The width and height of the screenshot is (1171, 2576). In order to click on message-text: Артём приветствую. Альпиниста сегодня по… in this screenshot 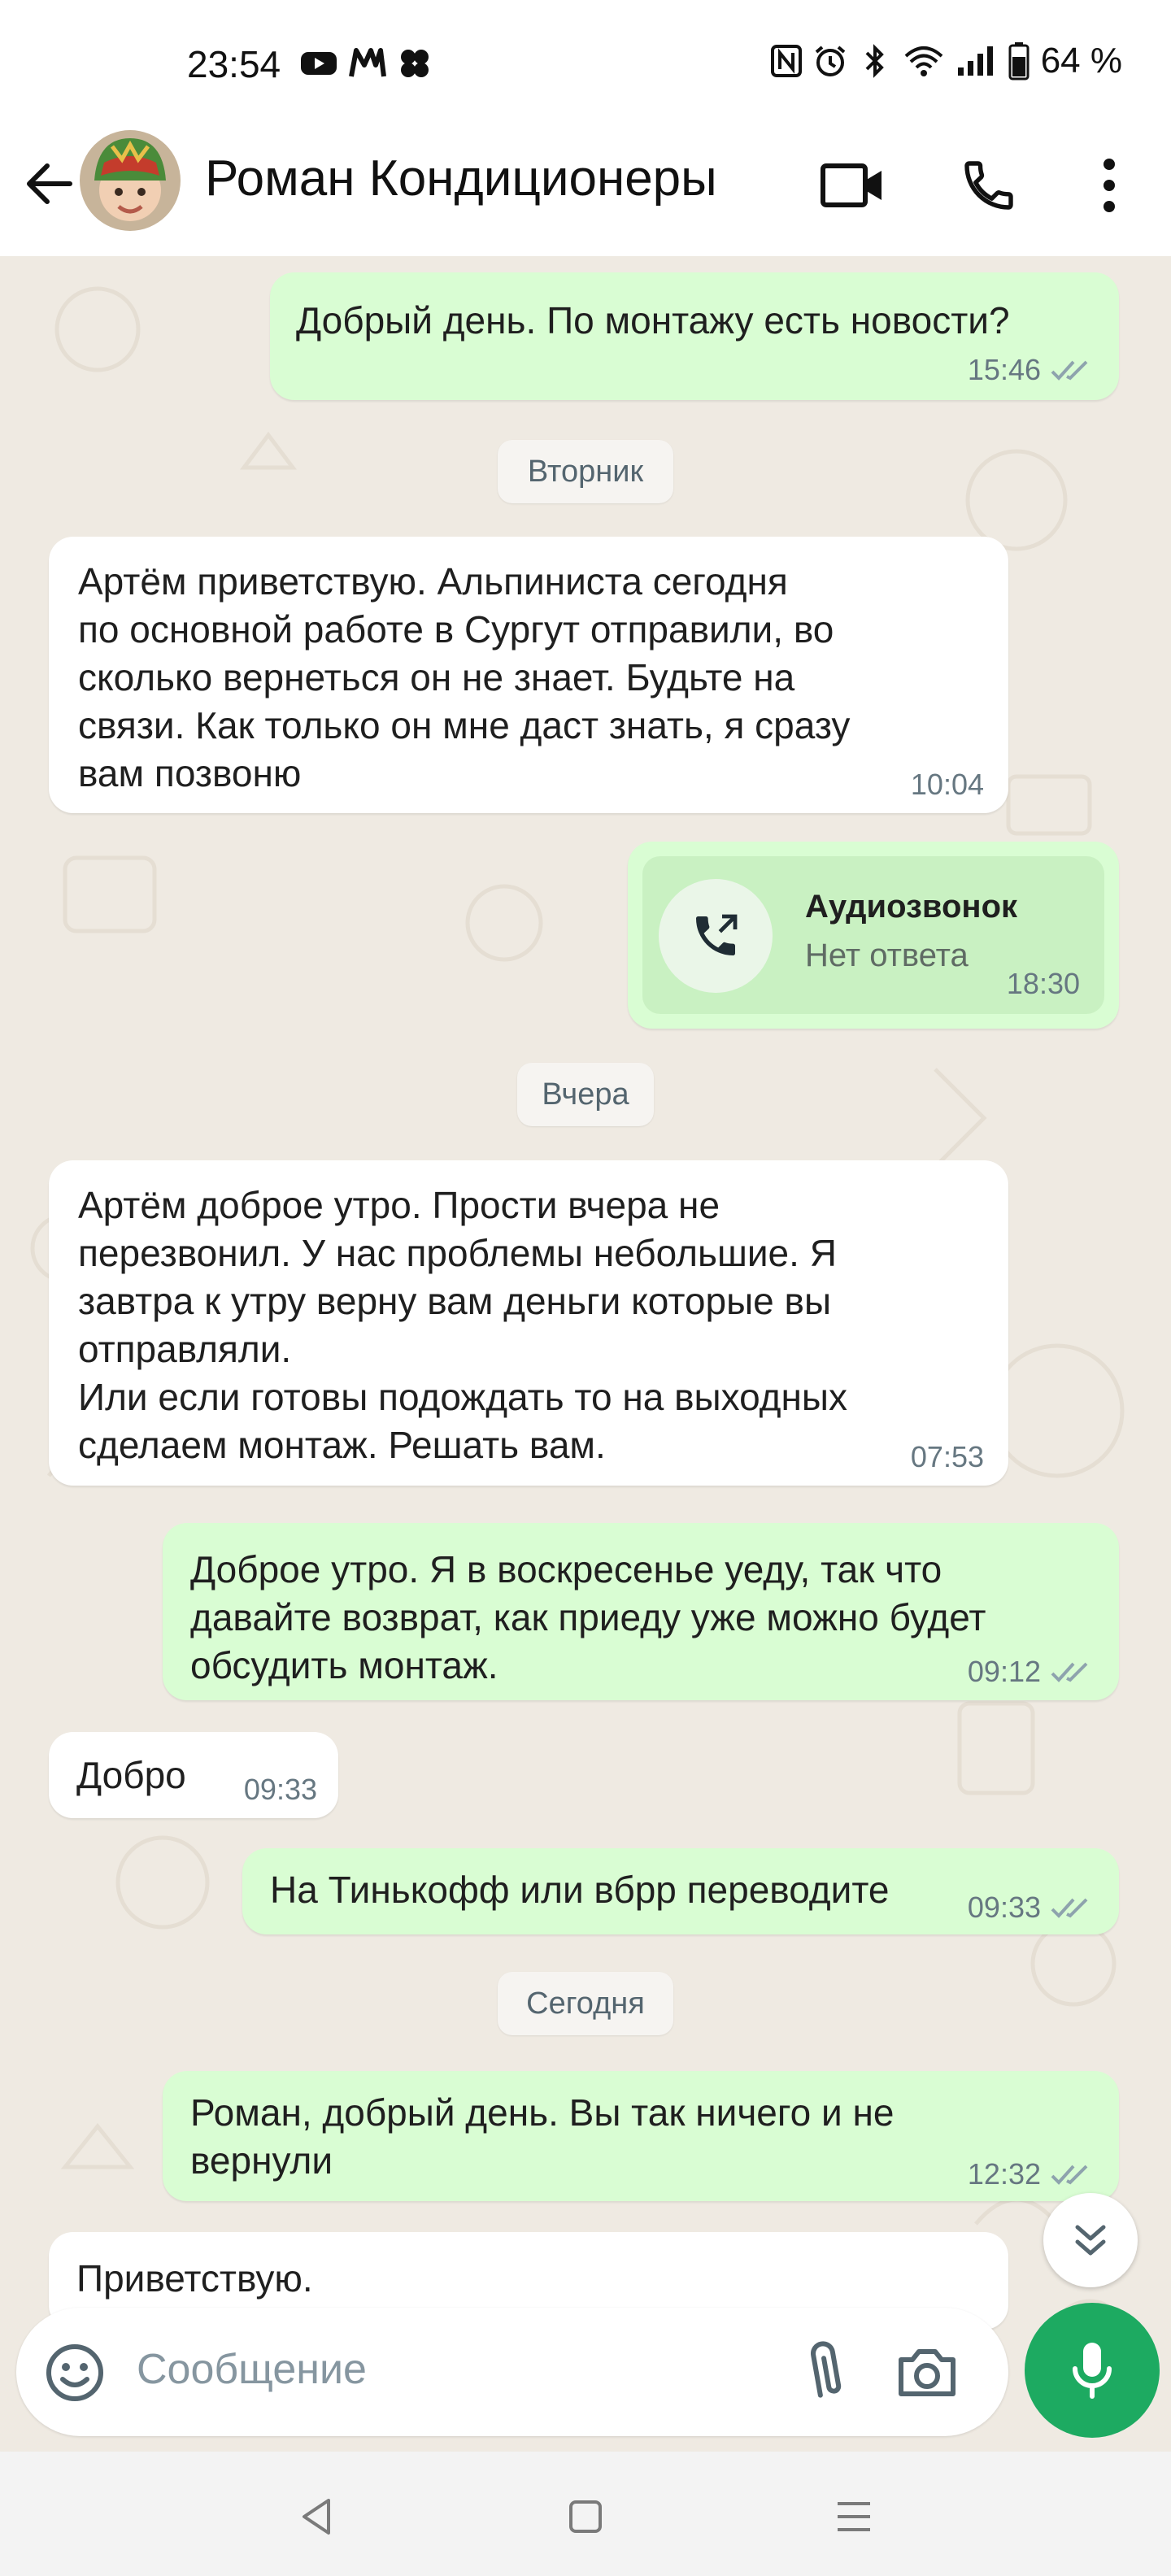, I will do `click(464, 677)`.